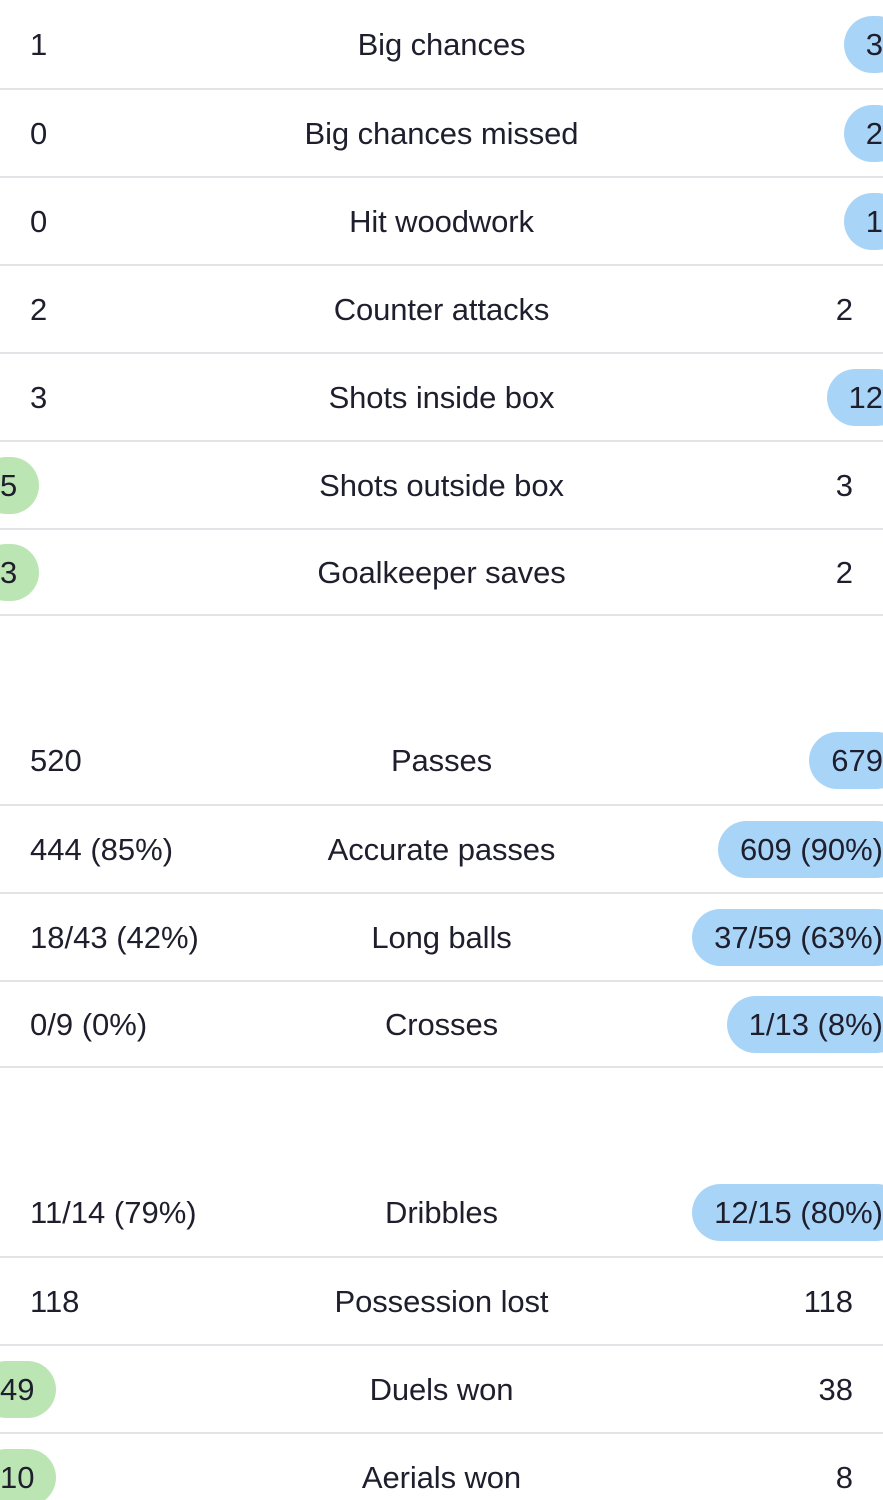 This screenshot has height=1500, width=883. I want to click on stat-row: 520 Passes 679, so click(441, 760).